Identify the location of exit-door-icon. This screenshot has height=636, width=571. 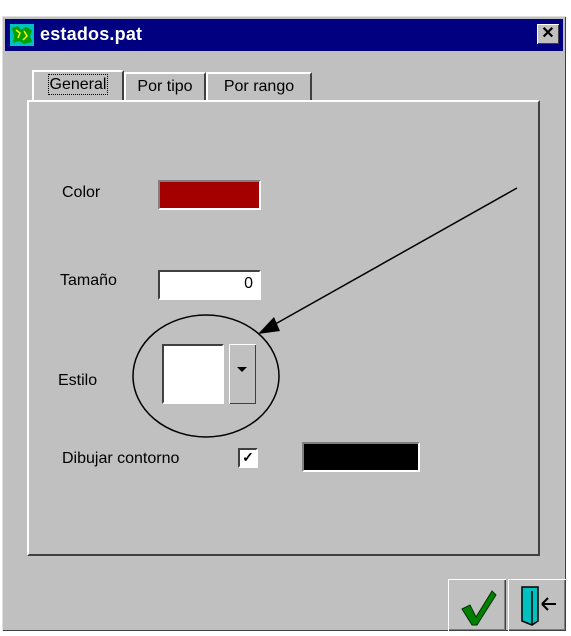
(538, 606).